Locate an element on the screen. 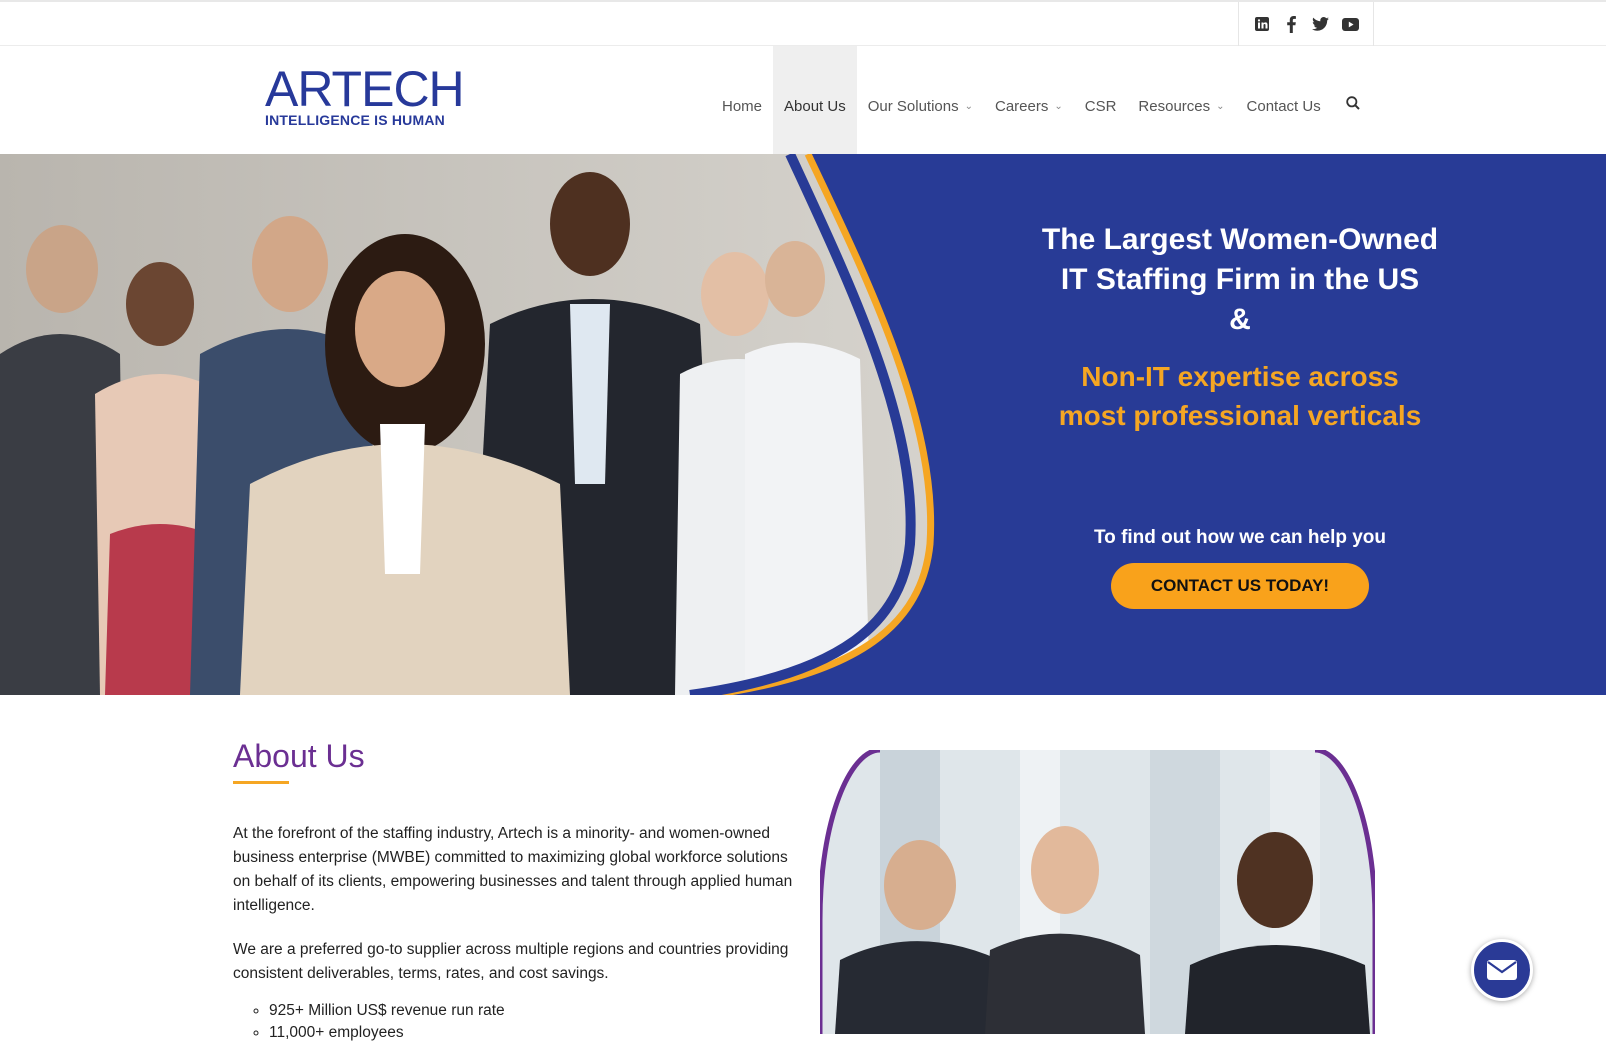 This screenshot has height=1044, width=1606. nav-label: Our Solutions is located at coordinates (913, 106).